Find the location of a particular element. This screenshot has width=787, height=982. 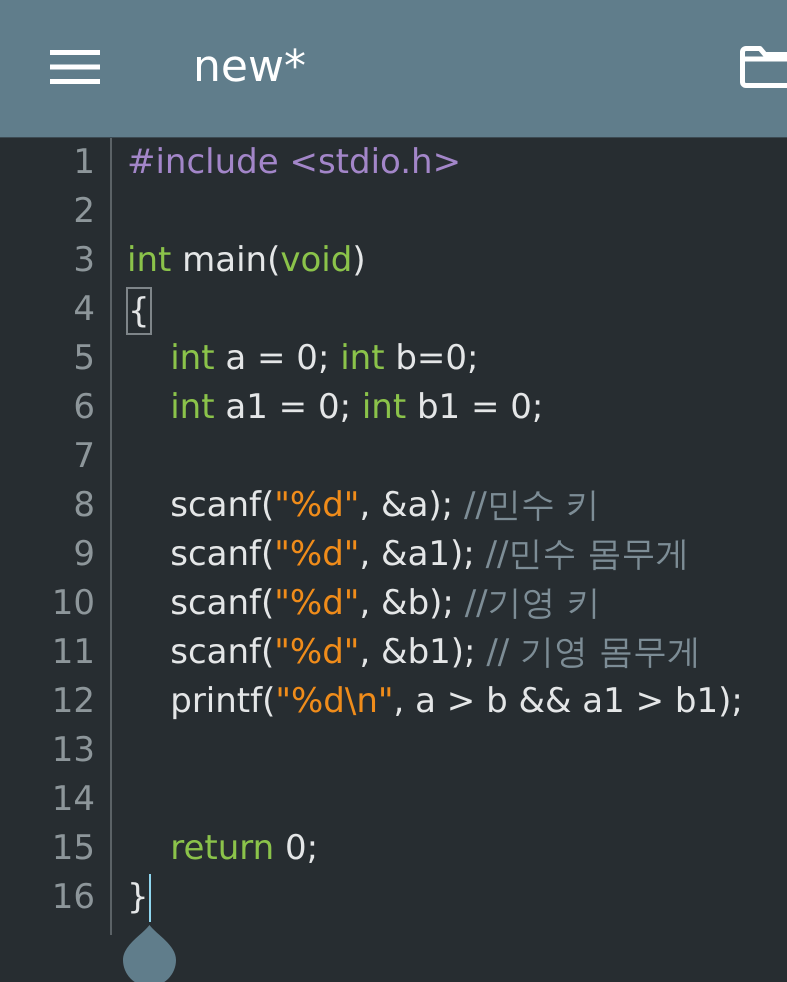

code-line: scanf("%d", &a1); //민수 몸무게 is located at coordinates (429, 554).